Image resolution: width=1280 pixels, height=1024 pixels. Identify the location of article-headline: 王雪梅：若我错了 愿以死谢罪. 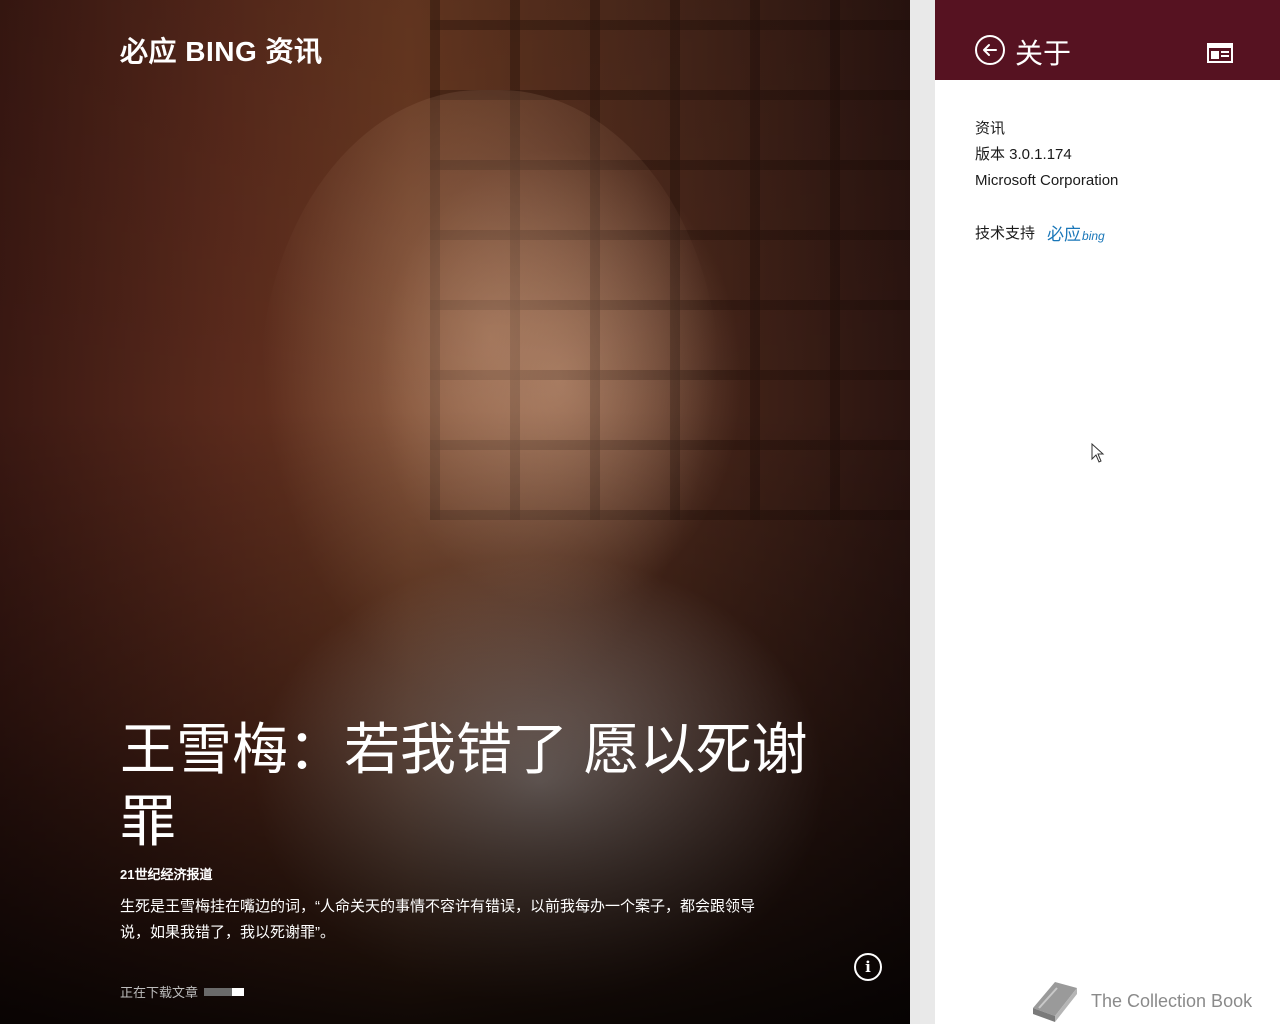
(470, 786).